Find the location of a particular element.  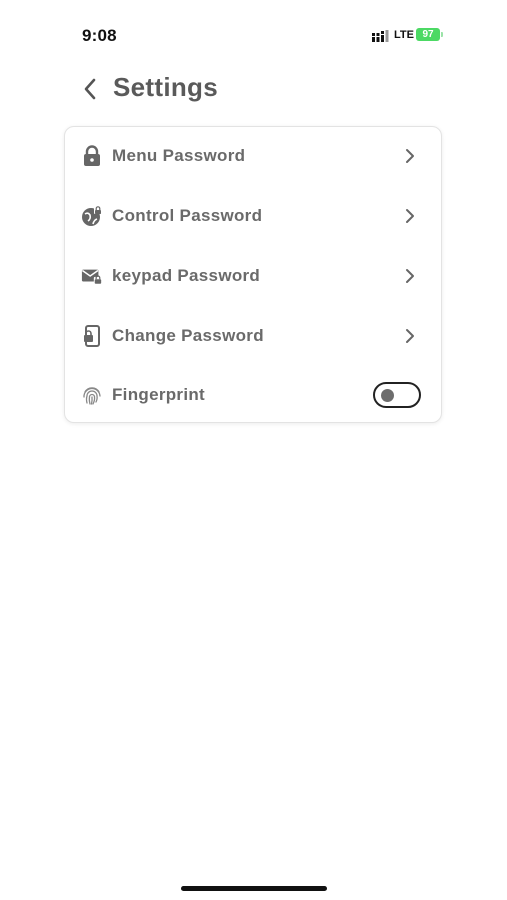

change-password-label: Change Password is located at coordinates (188, 335).